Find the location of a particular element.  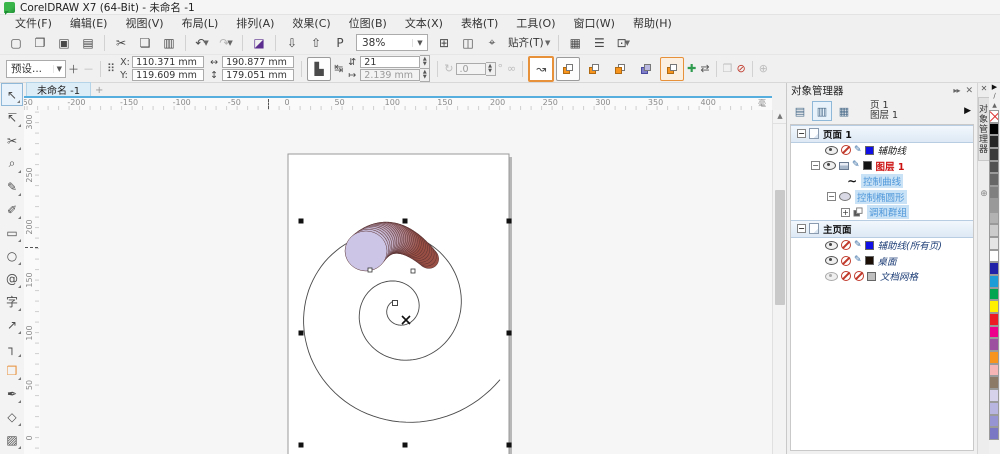

launcher-button: ⊡ ▼ is located at coordinates (623, 42).